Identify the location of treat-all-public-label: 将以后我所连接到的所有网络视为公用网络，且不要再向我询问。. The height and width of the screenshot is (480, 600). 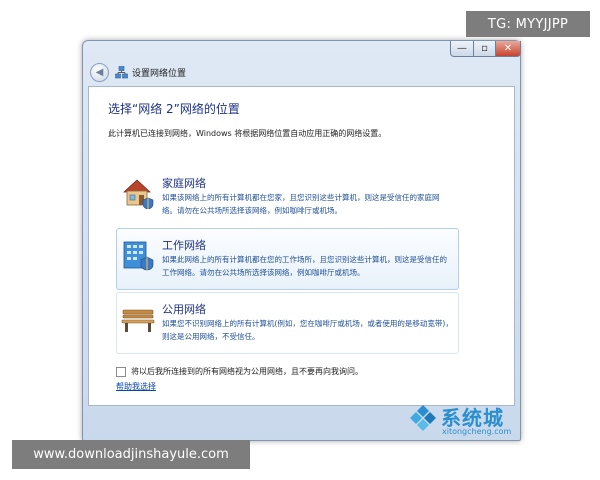
(247, 371).